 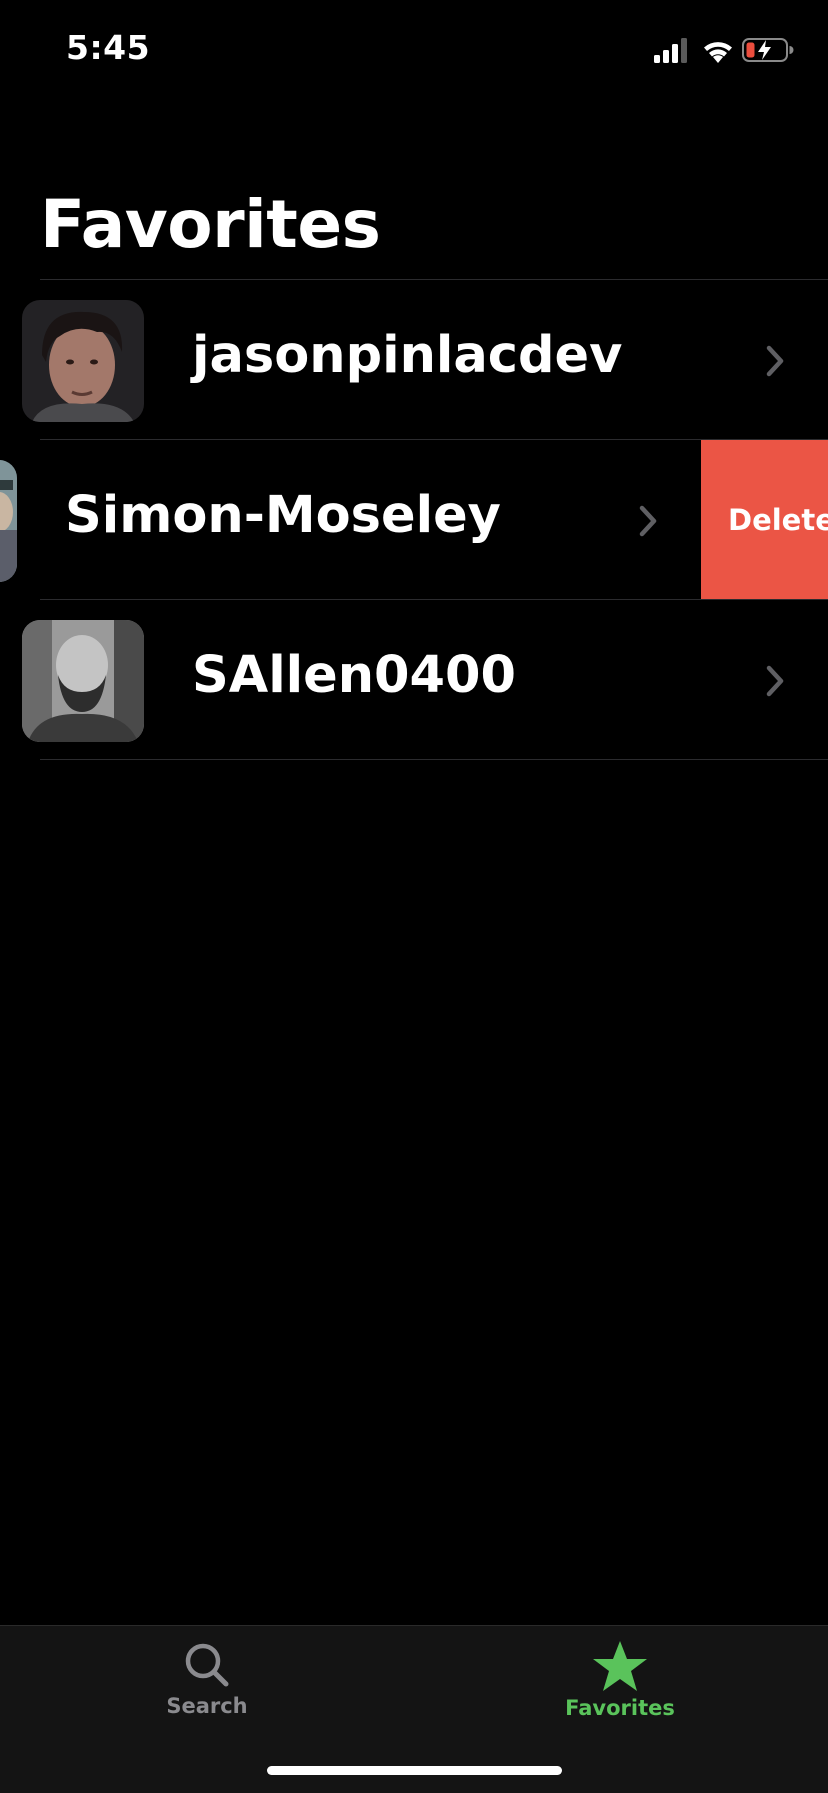 I want to click on status-bar: 5:45, so click(x=414, y=50).